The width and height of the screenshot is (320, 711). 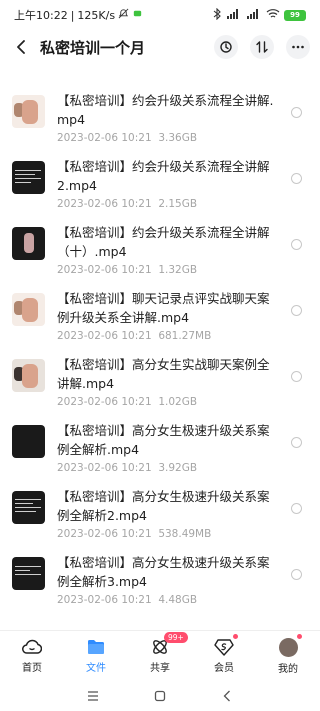 What do you see at coordinates (224, 647) in the screenshot?
I see `vip-icon` at bounding box center [224, 647].